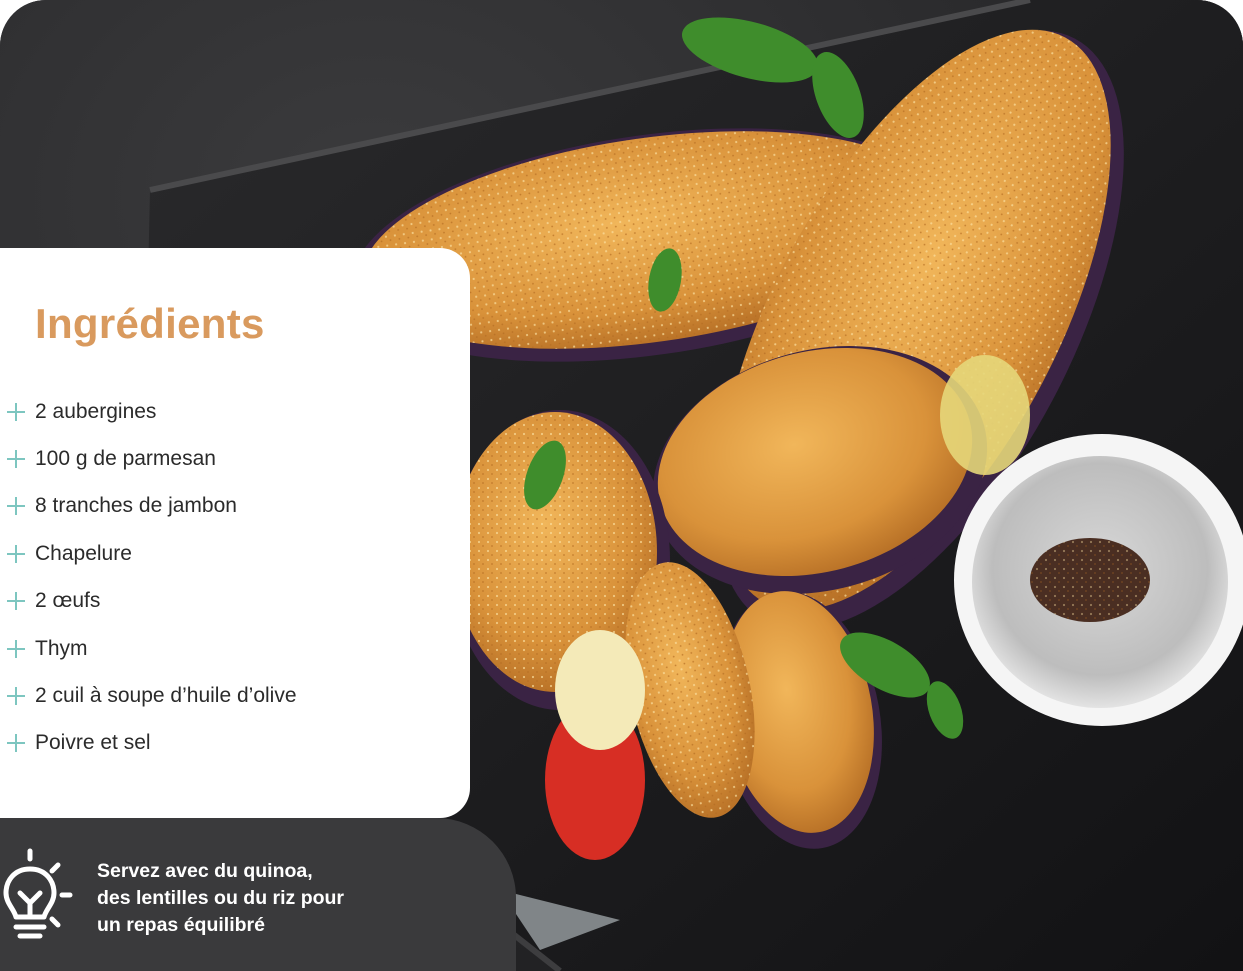 This screenshot has height=971, width=1243. I want to click on ingredient-label: 2 cuil à soupe d’huile d’olive, so click(166, 696).